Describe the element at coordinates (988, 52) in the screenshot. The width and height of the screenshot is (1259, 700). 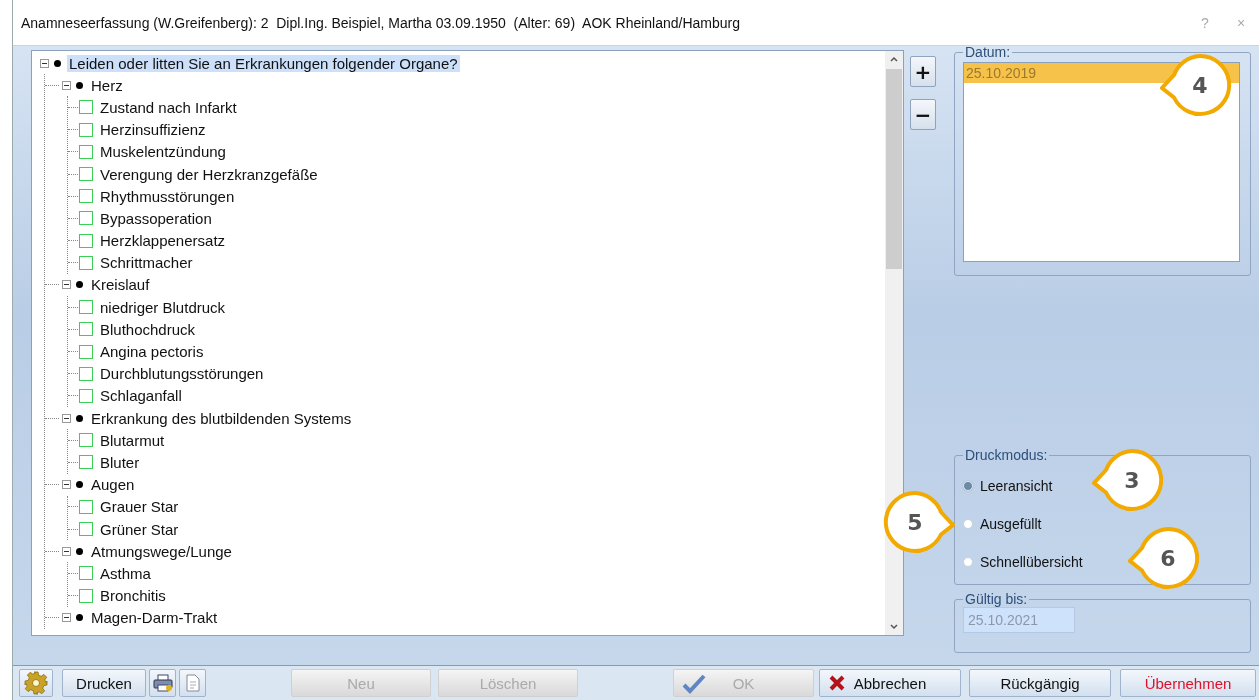
I see `group-label: Datum:` at that location.